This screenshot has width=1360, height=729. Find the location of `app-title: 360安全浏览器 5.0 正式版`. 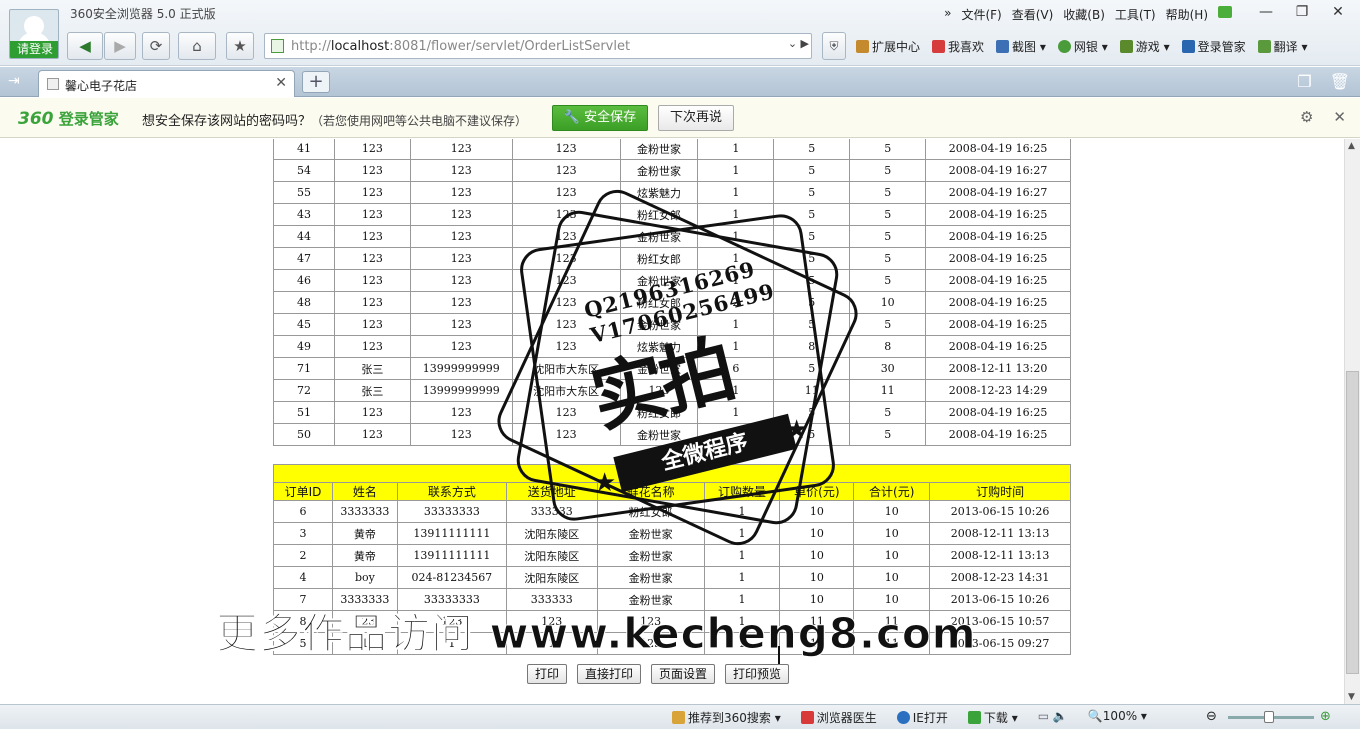

app-title: 360安全浏览器 5.0 正式版 is located at coordinates (143, 14).